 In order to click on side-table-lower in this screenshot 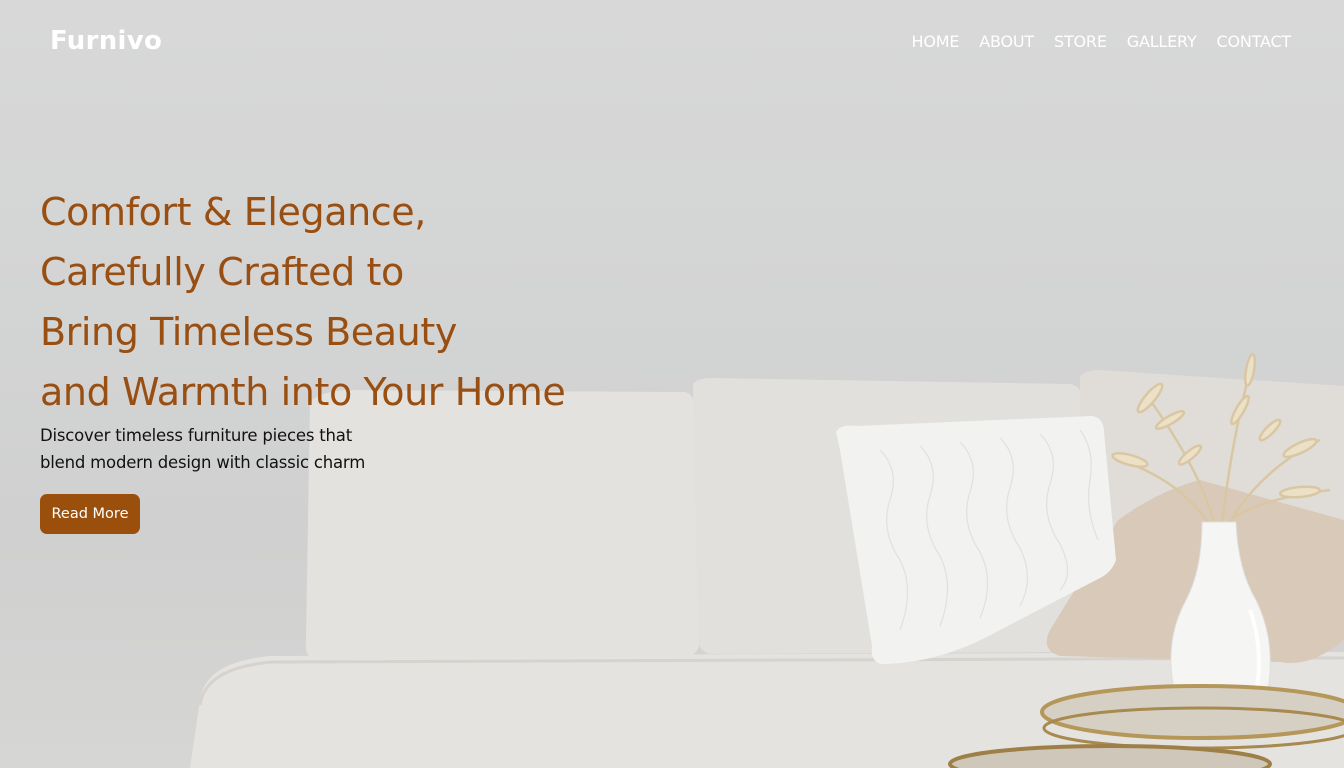, I will do `click(1110, 756)`.